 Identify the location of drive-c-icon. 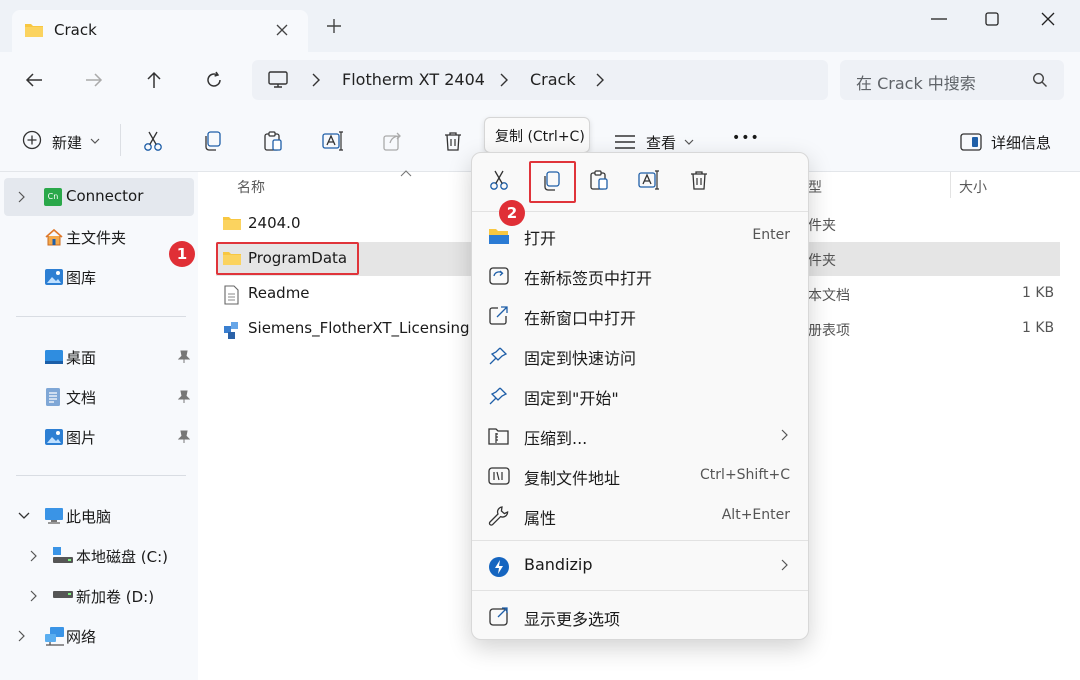
(63, 555).